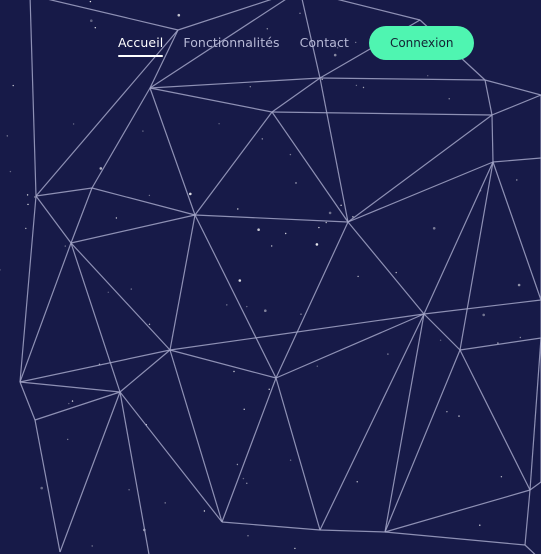  What do you see at coordinates (231, 43) in the screenshot?
I see `nav-link-fonctionnalites: Fonctionnalités` at bounding box center [231, 43].